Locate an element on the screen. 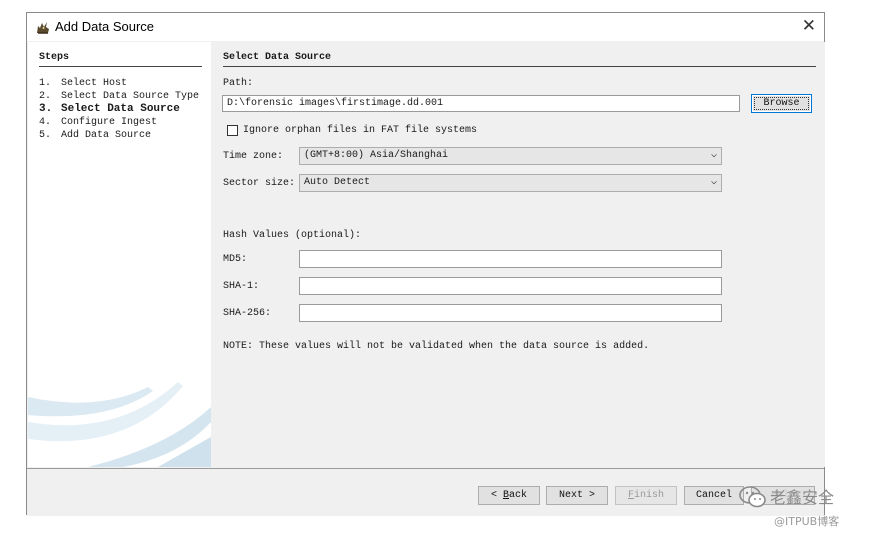 This screenshot has height=536, width=890. cancel-button: Cancel is located at coordinates (714, 495).